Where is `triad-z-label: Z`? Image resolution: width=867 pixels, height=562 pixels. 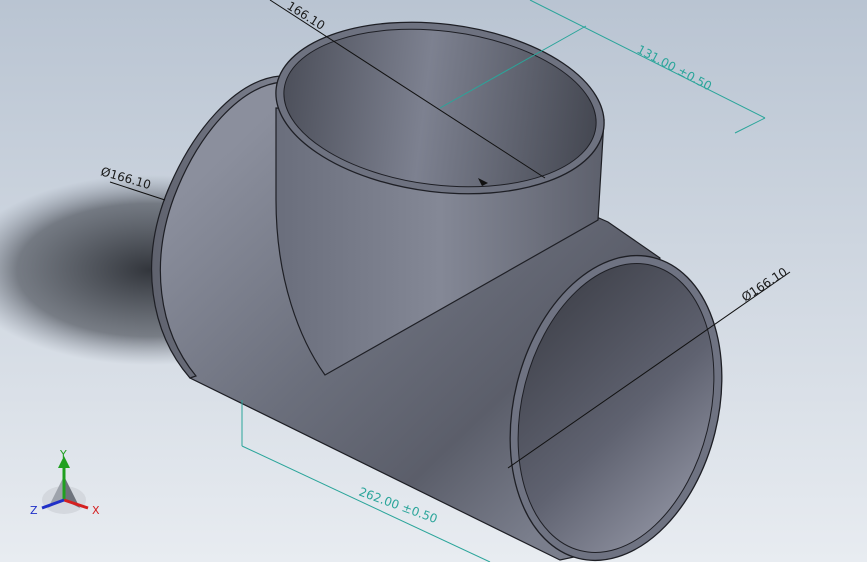
triad-z-label: Z is located at coordinates (34, 510).